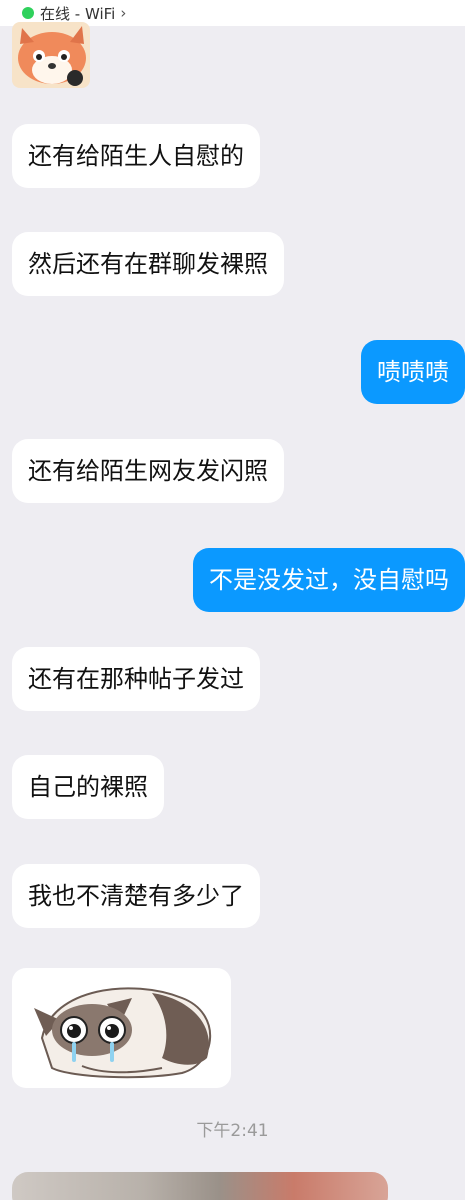 The image size is (465, 1200). I want to click on message-bubble-outgoing: 不是没发过，没自慰吗, so click(329, 580).